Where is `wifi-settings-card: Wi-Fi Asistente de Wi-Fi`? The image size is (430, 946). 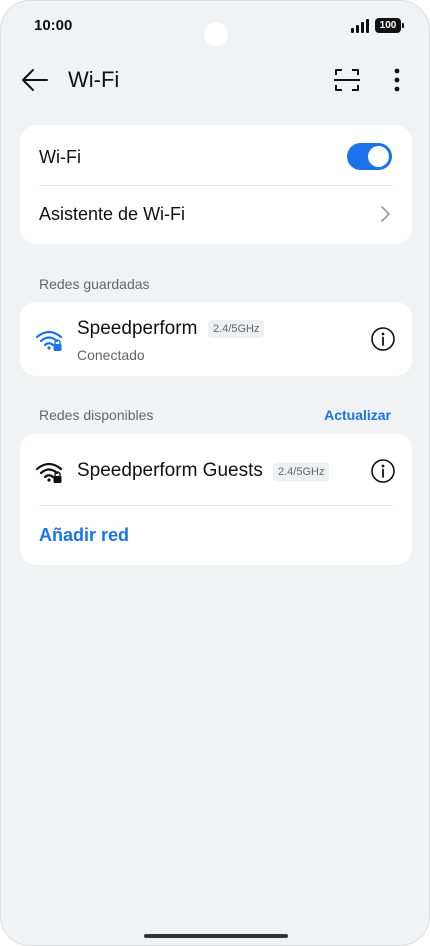
wifi-settings-card: Wi-Fi Asistente de Wi-Fi is located at coordinates (216, 184).